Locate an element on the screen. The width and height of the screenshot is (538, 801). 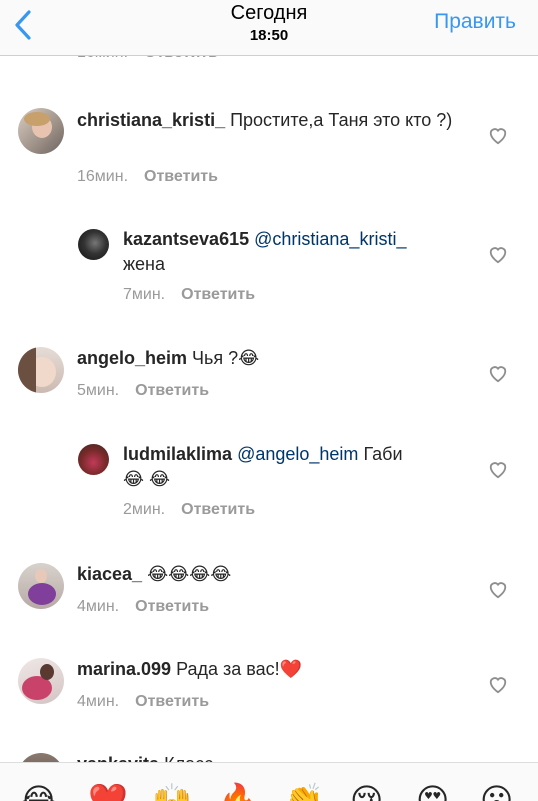
emoji-quick-bar: 😂 ❤️ 🙌 🔥 👏 😢 😍 😮 is located at coordinates (269, 781).